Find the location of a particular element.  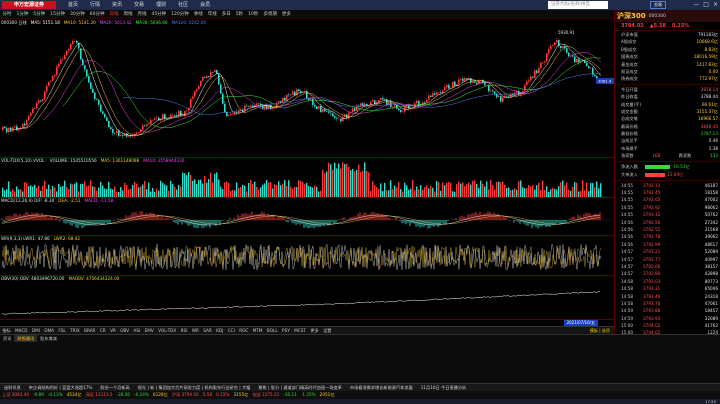

period-tab-15: 10秒 is located at coordinates (253, 14).